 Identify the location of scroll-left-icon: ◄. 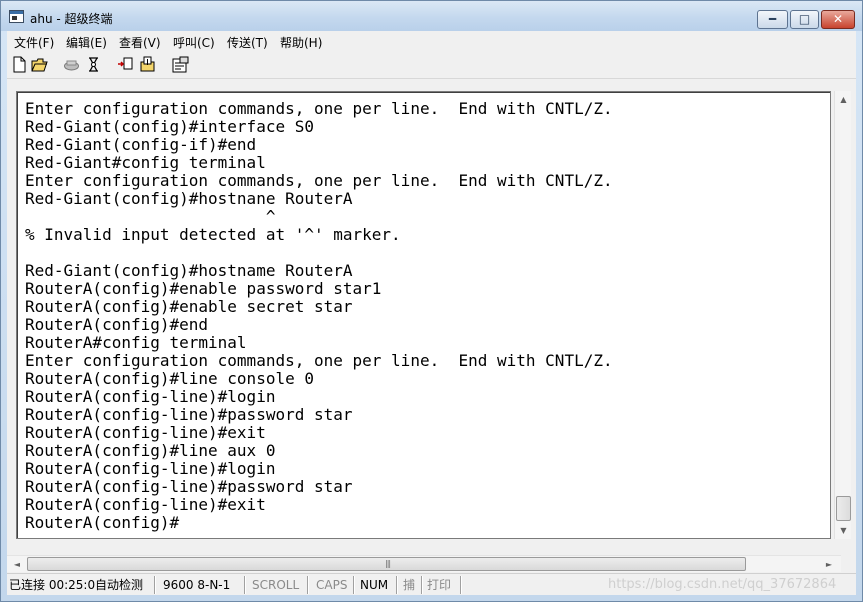
(17, 564).